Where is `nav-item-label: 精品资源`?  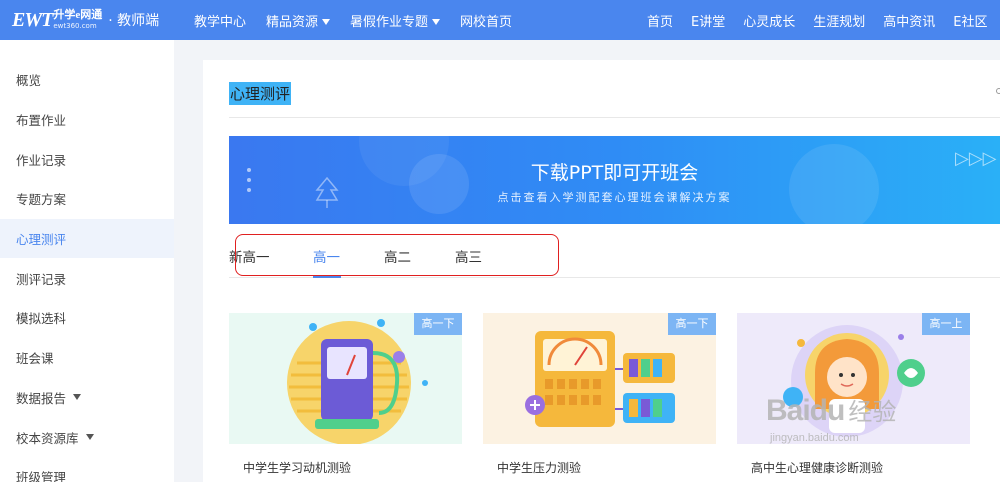
nav-item-label: 精品资源 is located at coordinates (292, 22).